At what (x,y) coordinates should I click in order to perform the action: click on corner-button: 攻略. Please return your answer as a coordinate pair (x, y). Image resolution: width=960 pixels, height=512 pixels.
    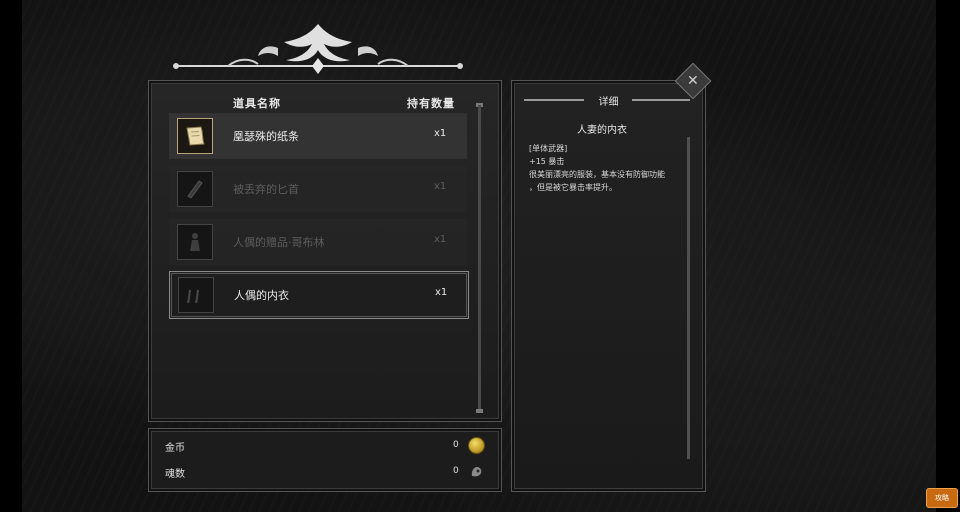
    Looking at the image, I should click on (942, 498).